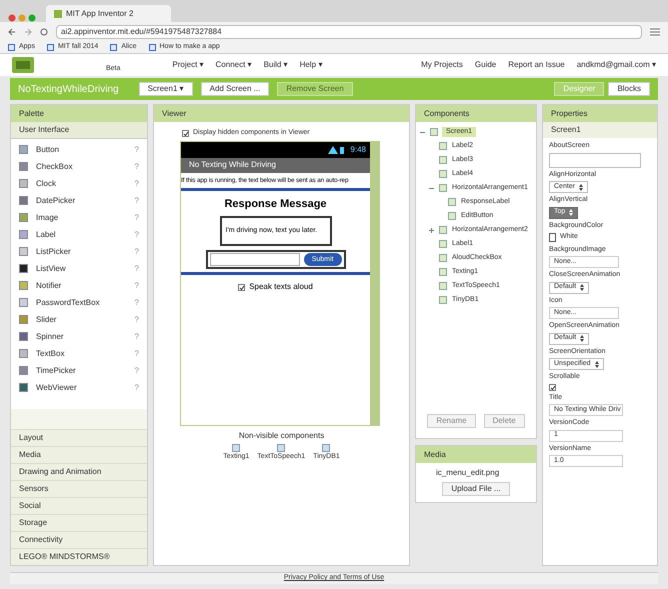 This screenshot has height=589, width=668. What do you see at coordinates (79, 539) in the screenshot?
I see `palette-category: Connectivity` at bounding box center [79, 539].